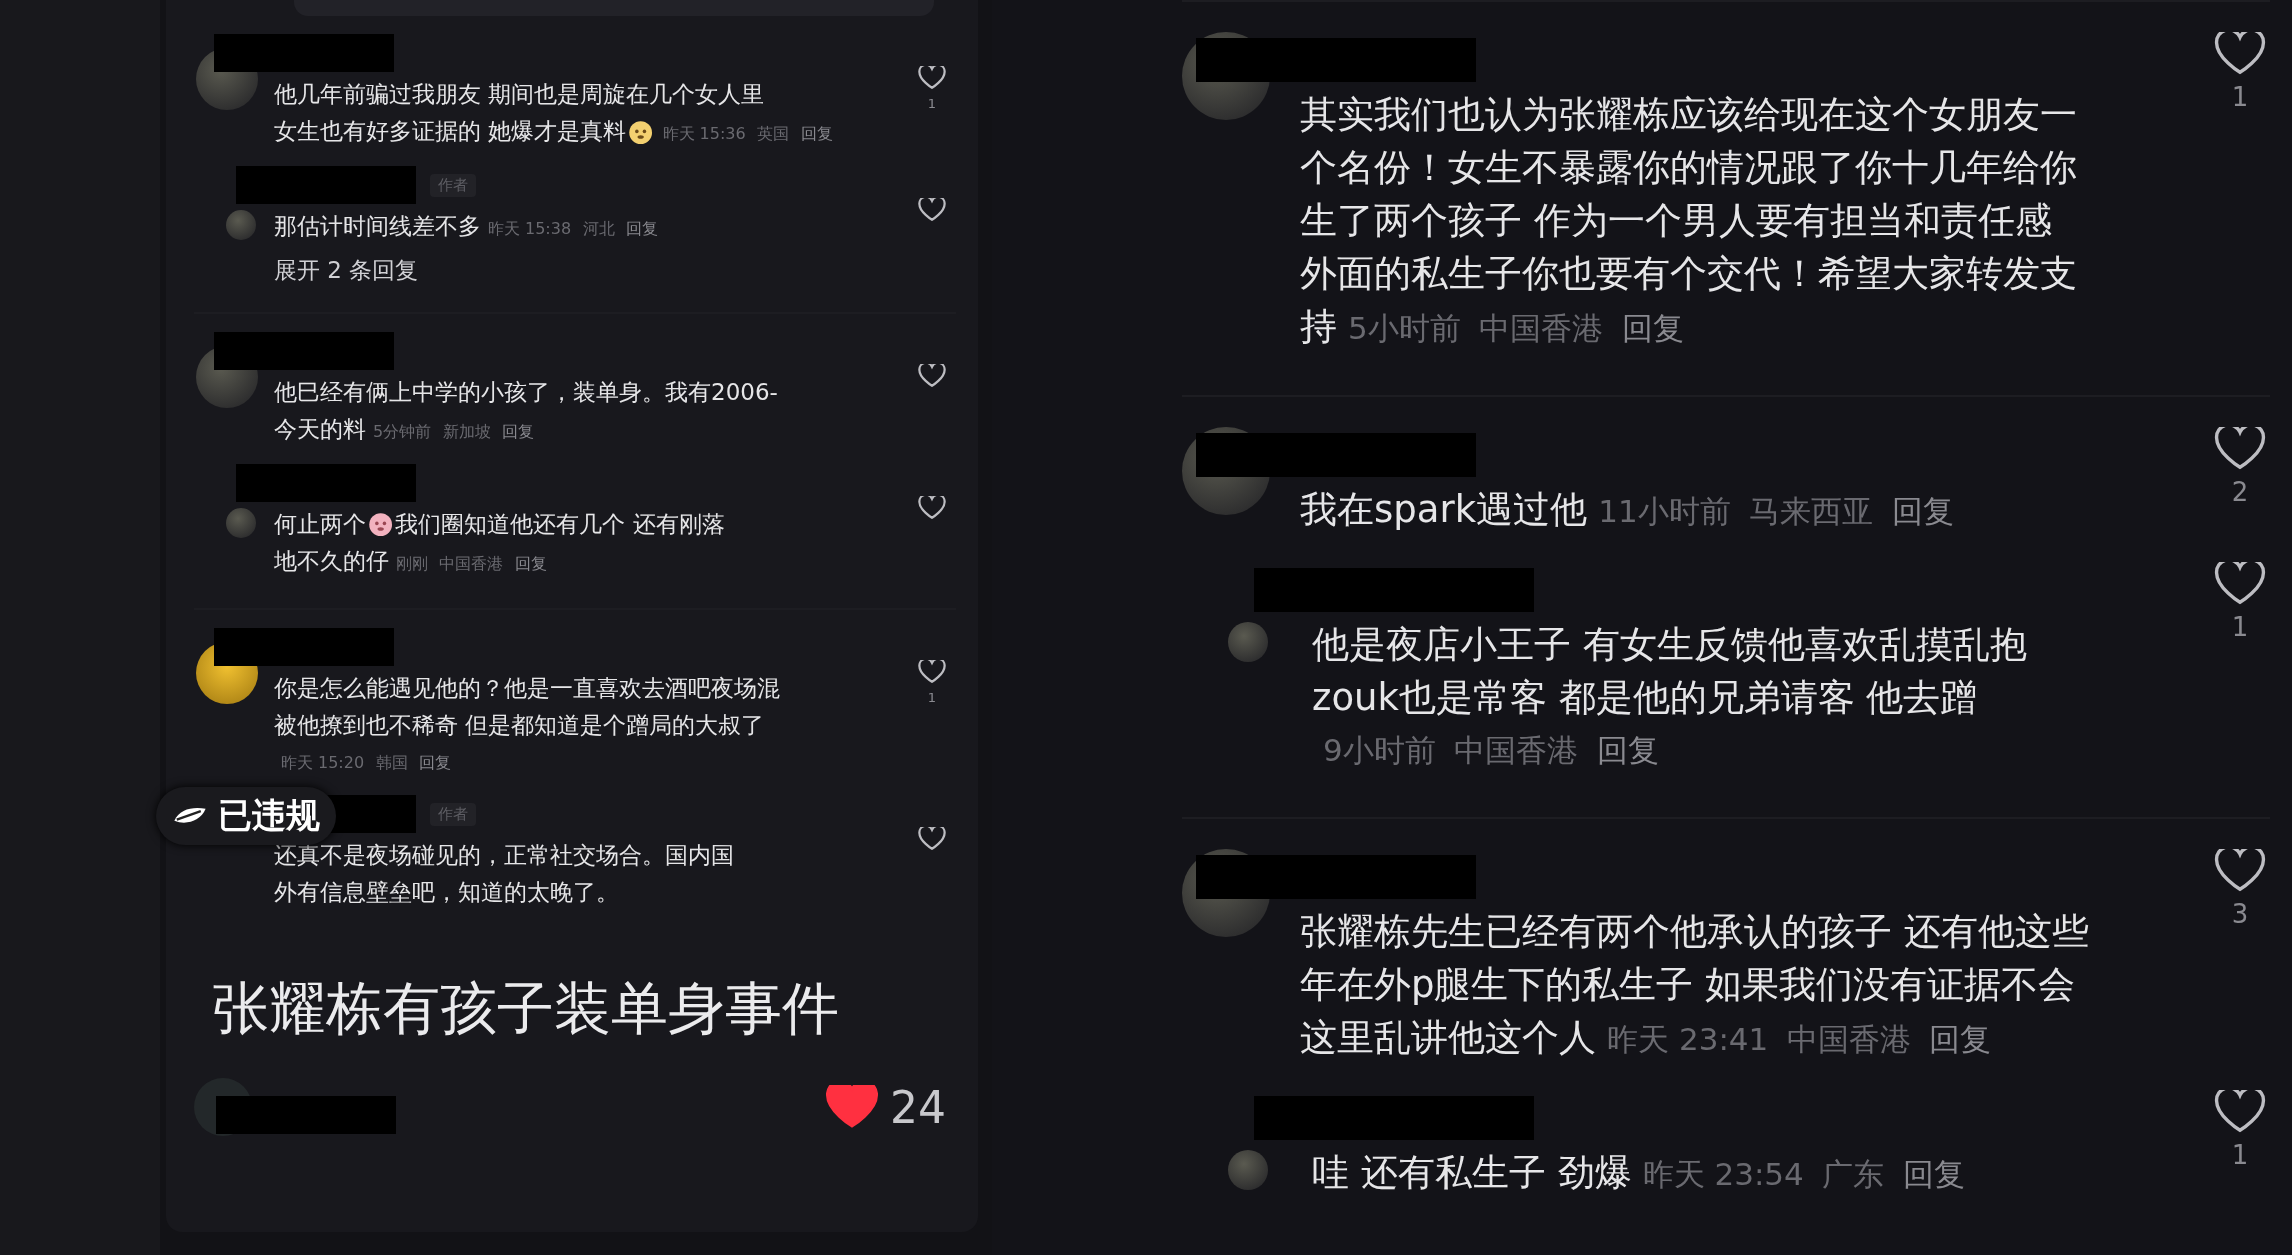  What do you see at coordinates (1688, 985) in the screenshot?
I see `comment-text: 年在外p腿生下的私生子 如果我们没有证据不会` at bounding box center [1688, 985].